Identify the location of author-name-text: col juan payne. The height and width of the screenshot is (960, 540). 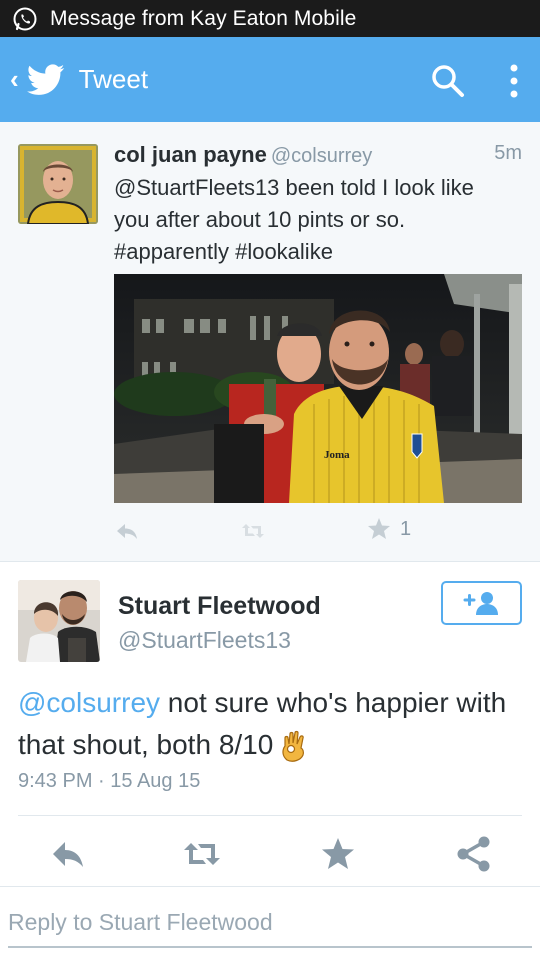
(190, 154).